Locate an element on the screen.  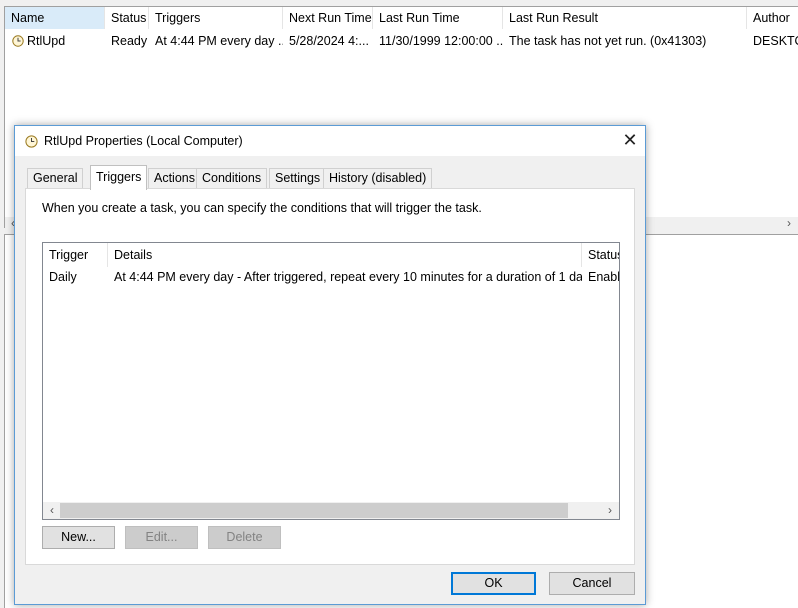
column-header-author: Author is located at coordinates (772, 18).